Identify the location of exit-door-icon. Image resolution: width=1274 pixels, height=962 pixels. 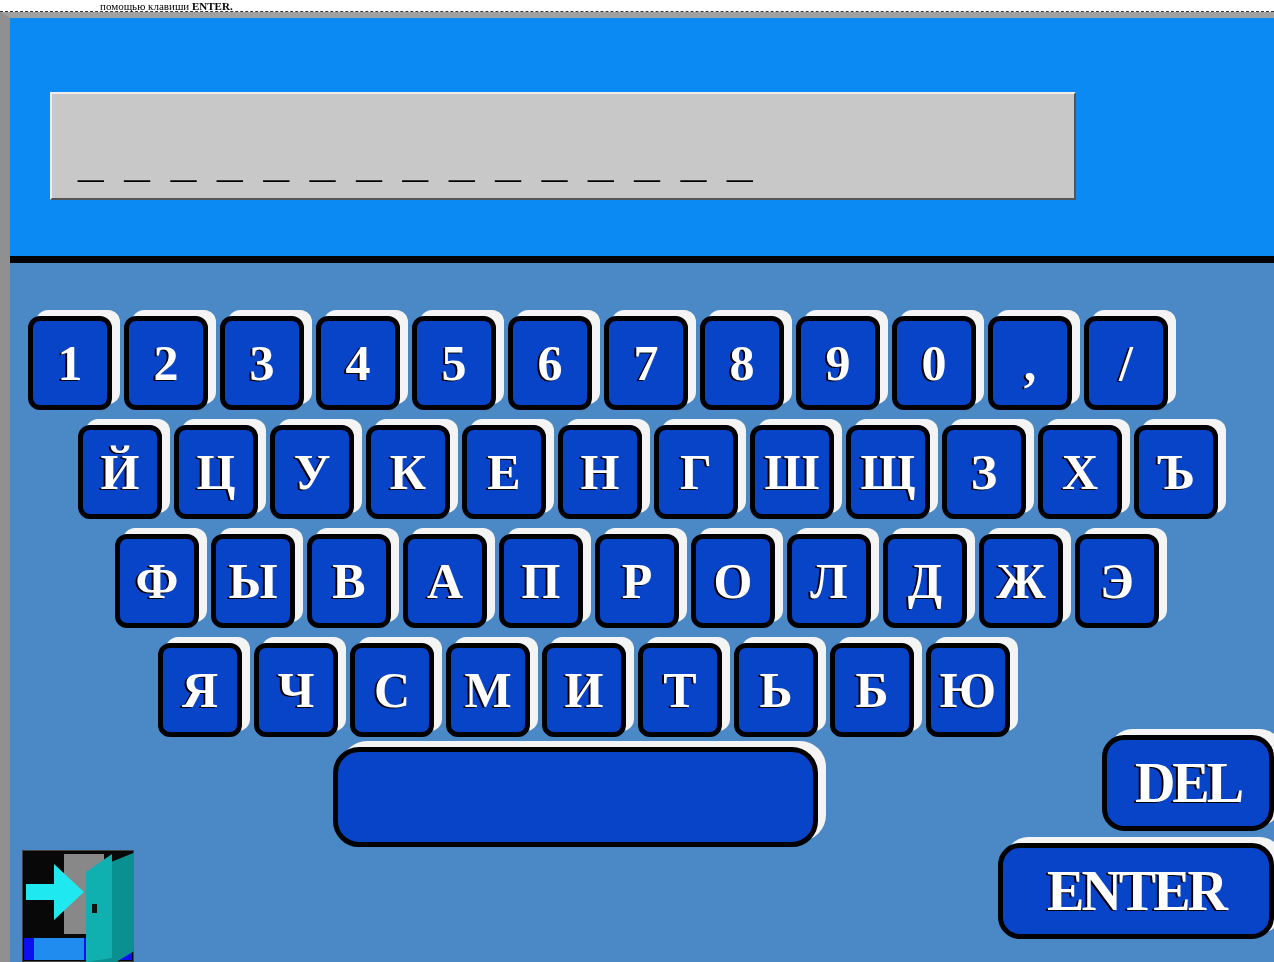
(78, 906).